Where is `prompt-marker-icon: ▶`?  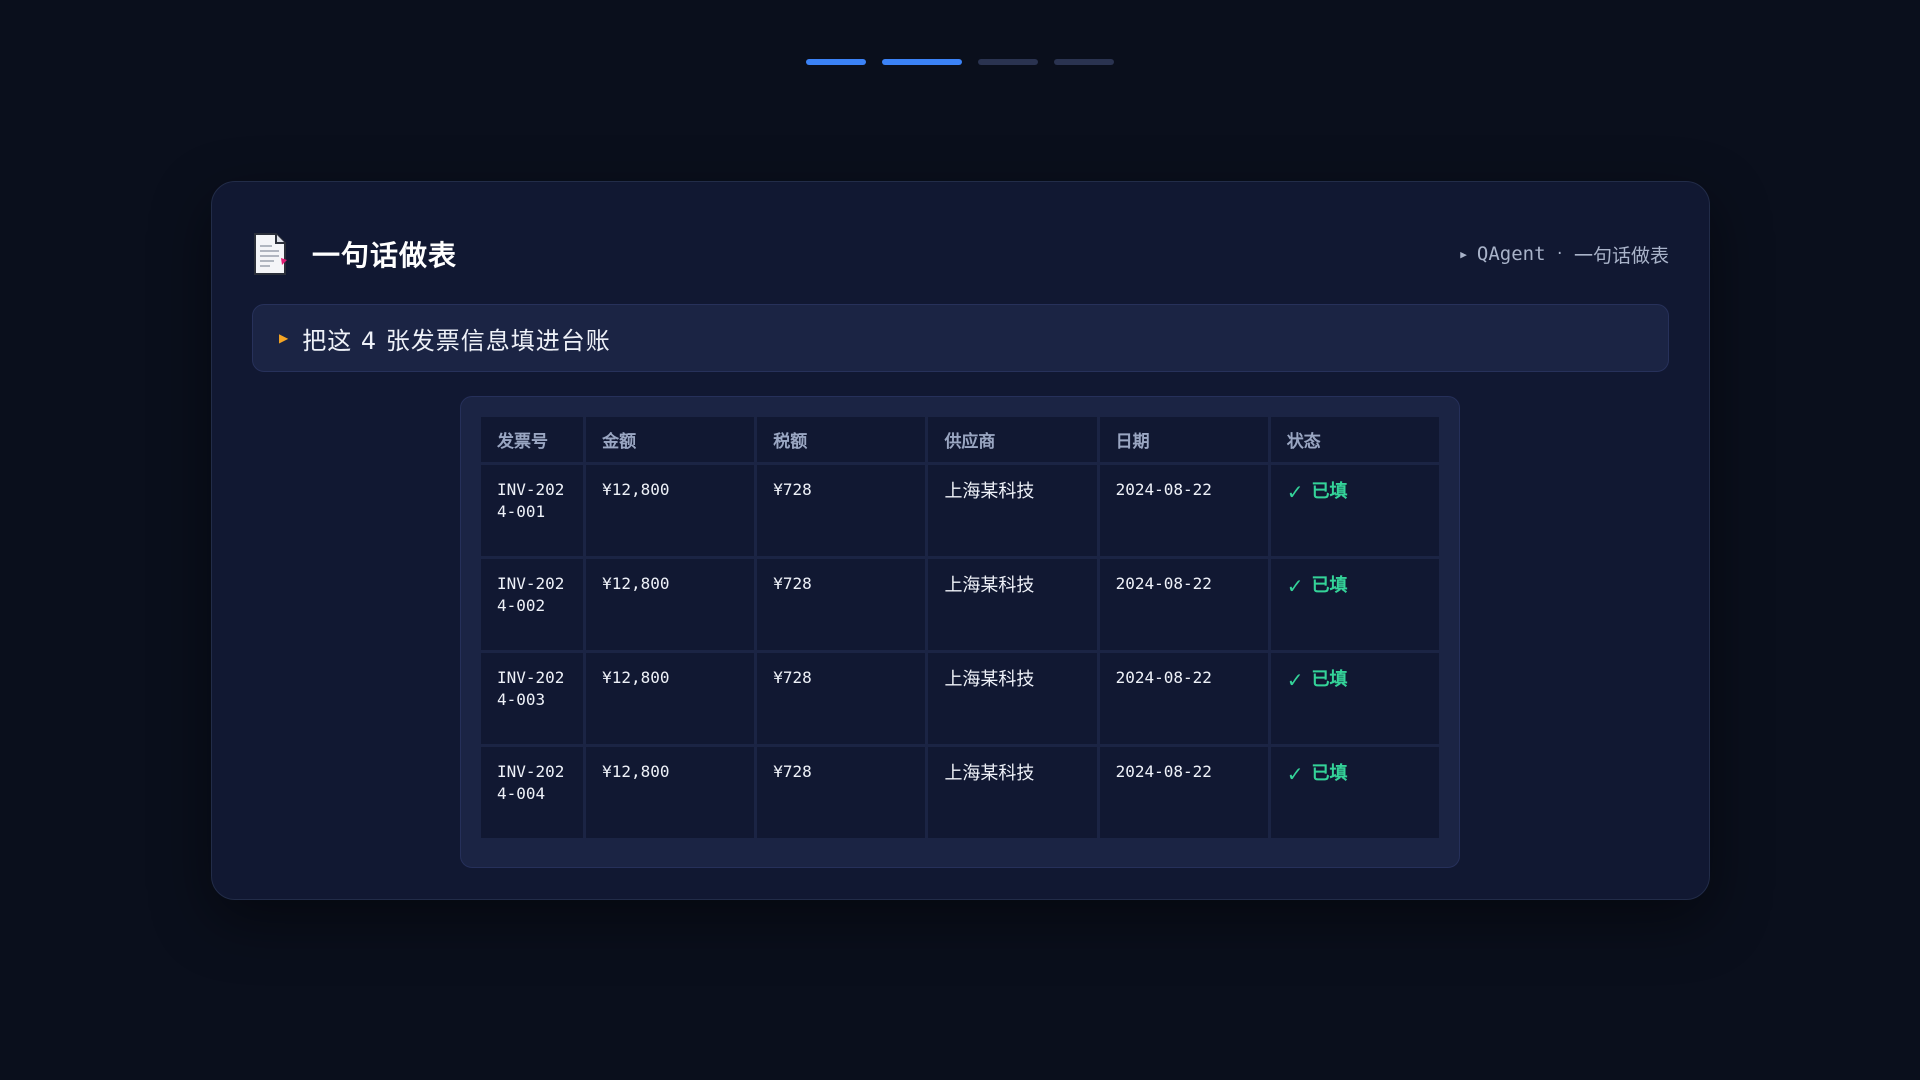 prompt-marker-icon: ▶ is located at coordinates (284, 338).